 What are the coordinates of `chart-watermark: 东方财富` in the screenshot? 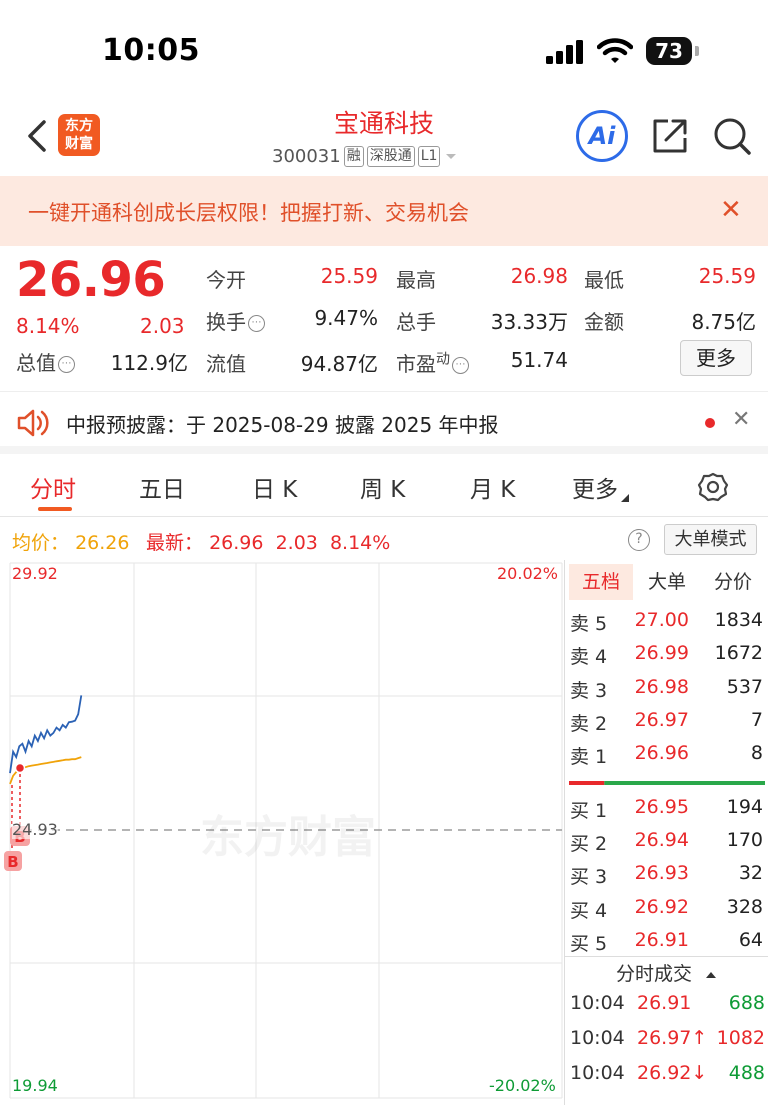 It's located at (288, 837).